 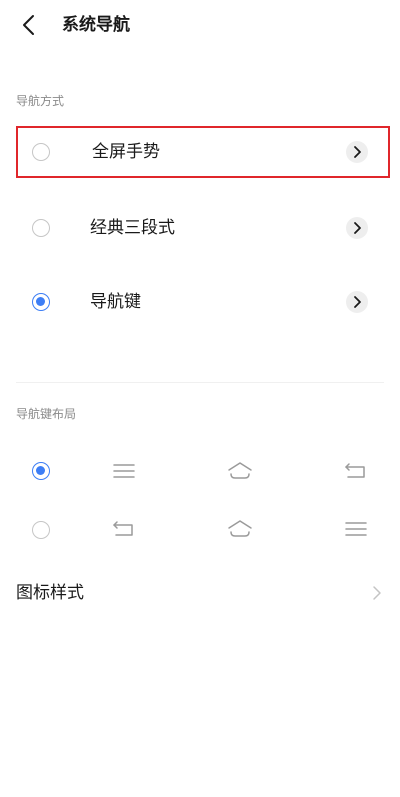 What do you see at coordinates (96, 25) in the screenshot?
I see `page-title: 系统导航` at bounding box center [96, 25].